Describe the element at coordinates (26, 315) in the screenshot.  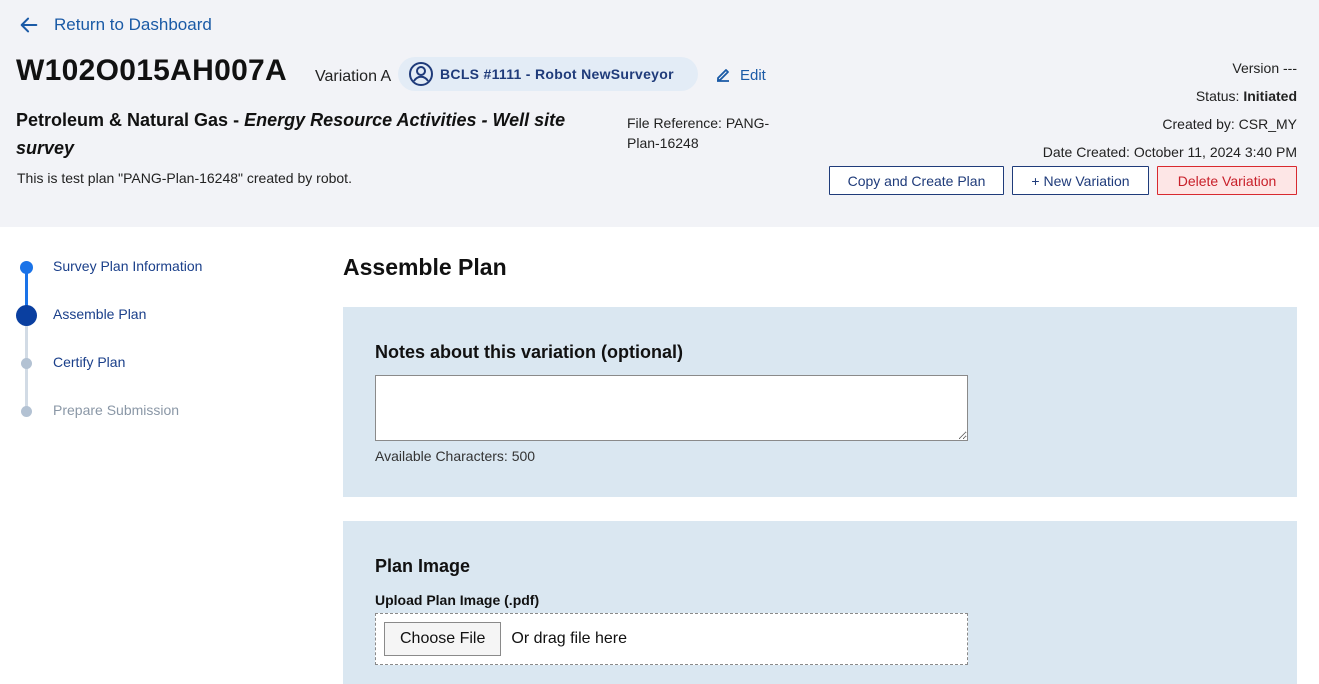
I see `step-current-dot` at that location.